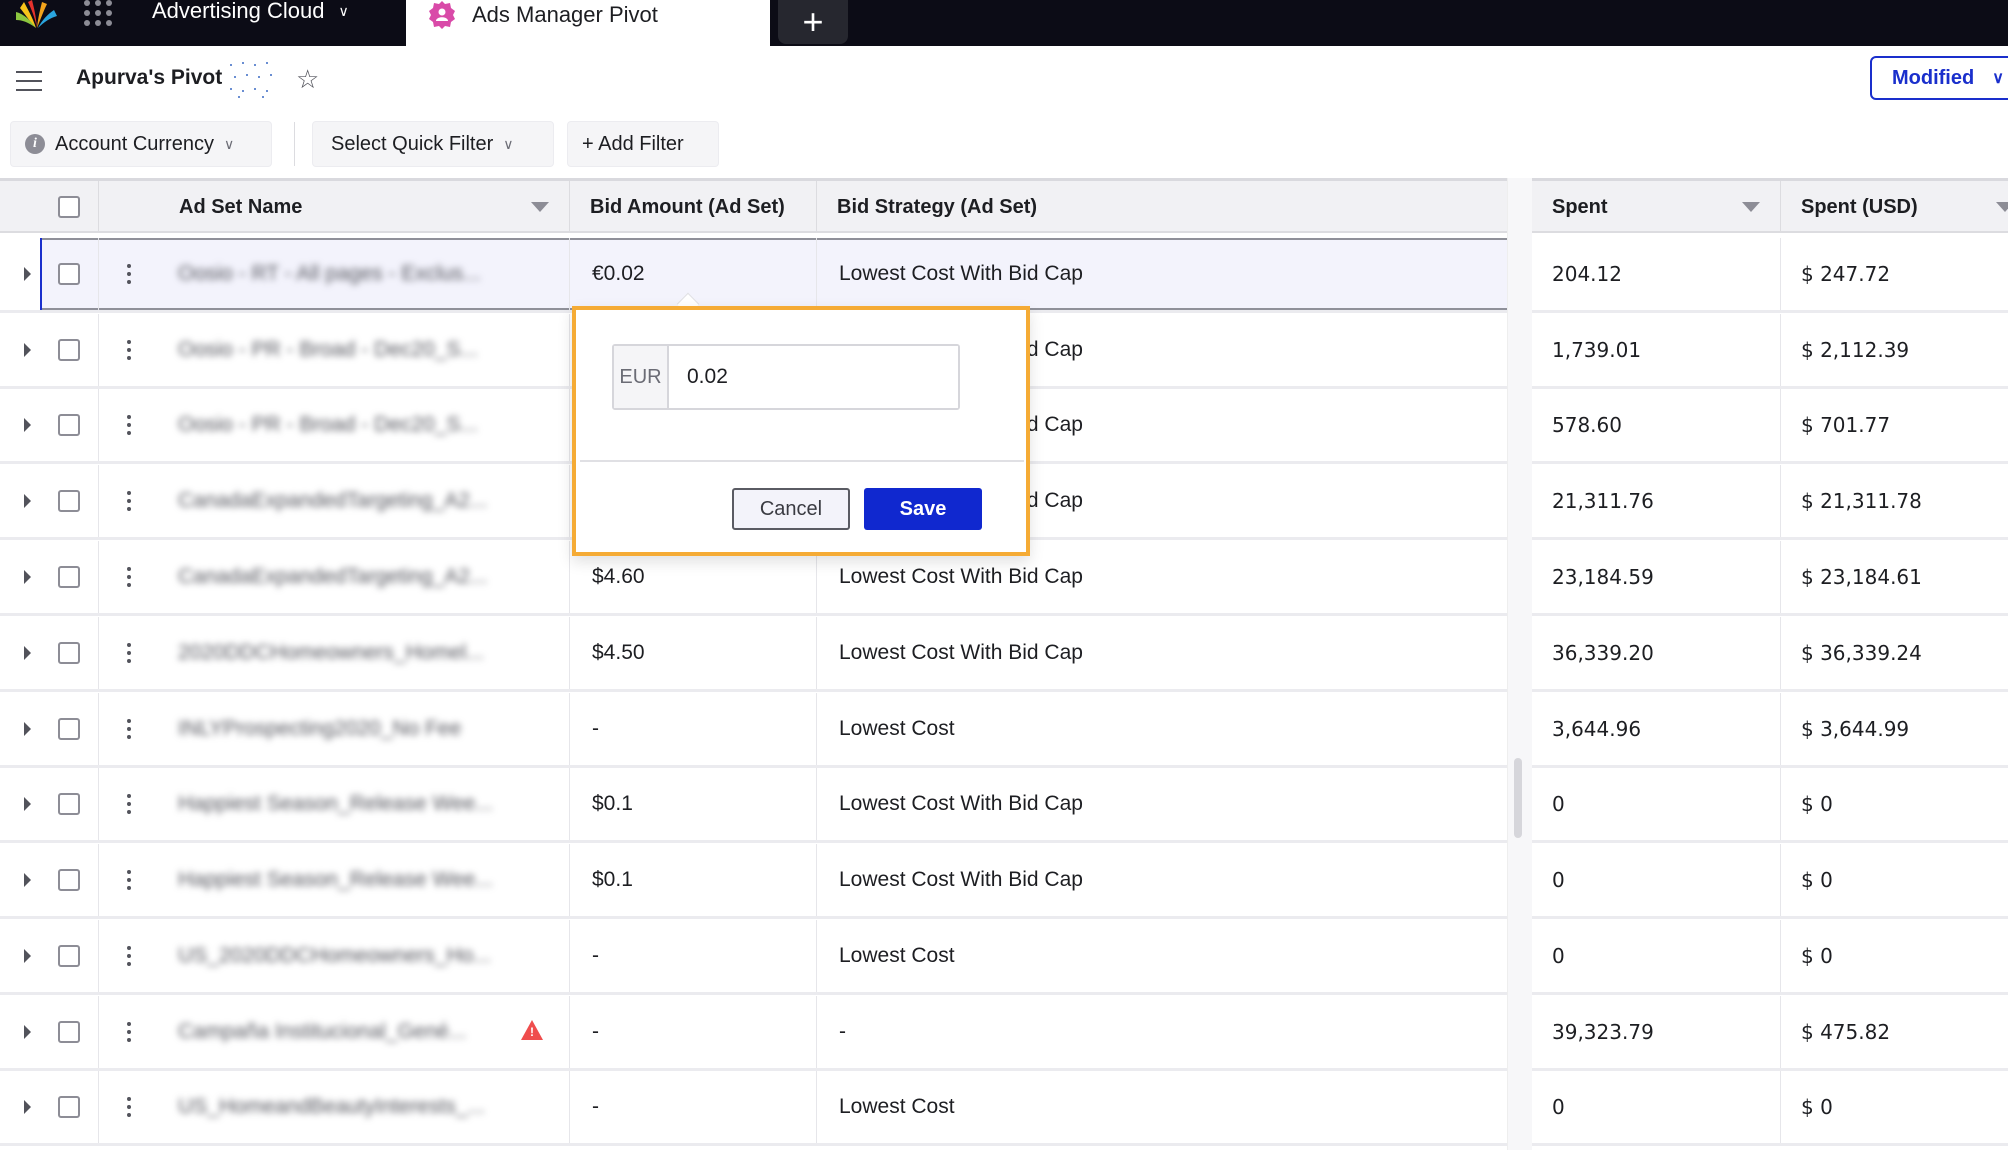  What do you see at coordinates (1656, 207) in the screenshot?
I see `column-header-spent: Spent` at bounding box center [1656, 207].